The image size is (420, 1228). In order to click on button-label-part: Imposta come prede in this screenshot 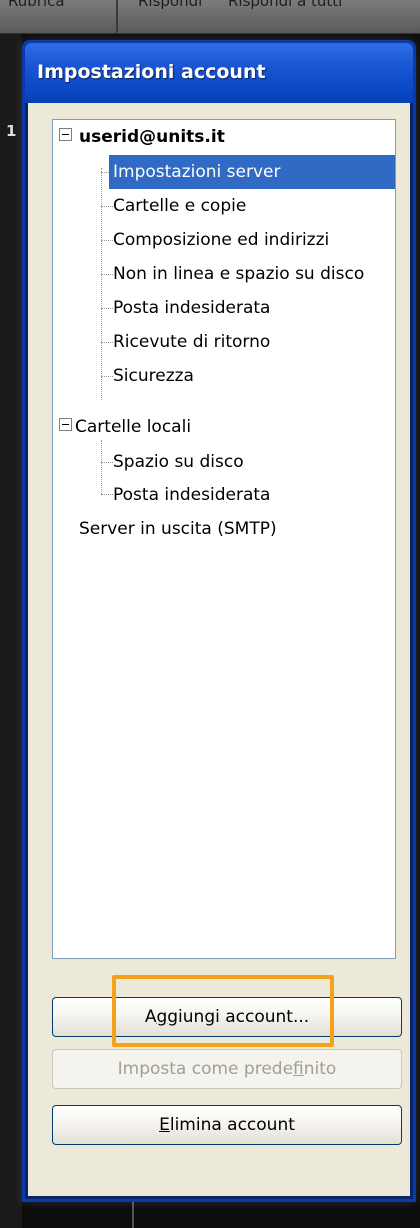, I will do `click(205, 1069)`.